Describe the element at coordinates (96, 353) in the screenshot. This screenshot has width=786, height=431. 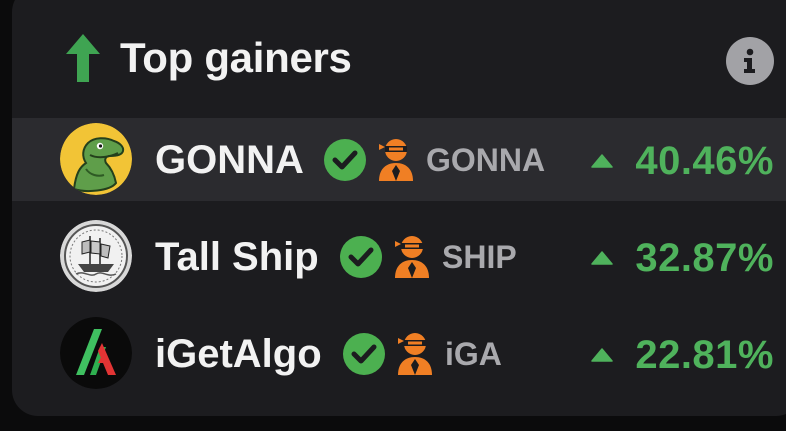
I see `token-avatar-igetalgo` at that location.